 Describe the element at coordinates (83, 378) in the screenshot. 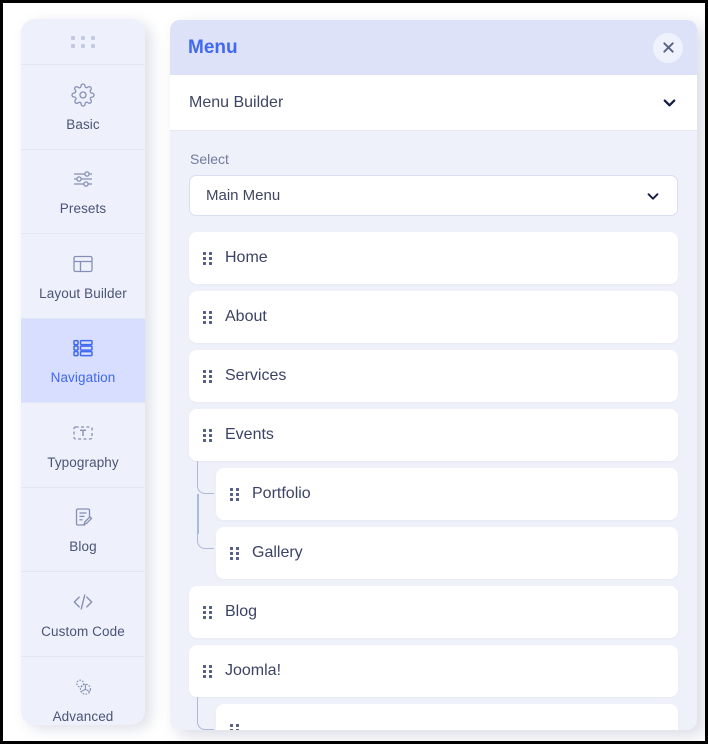

I see `sidebar-item-label: Navigation` at that location.